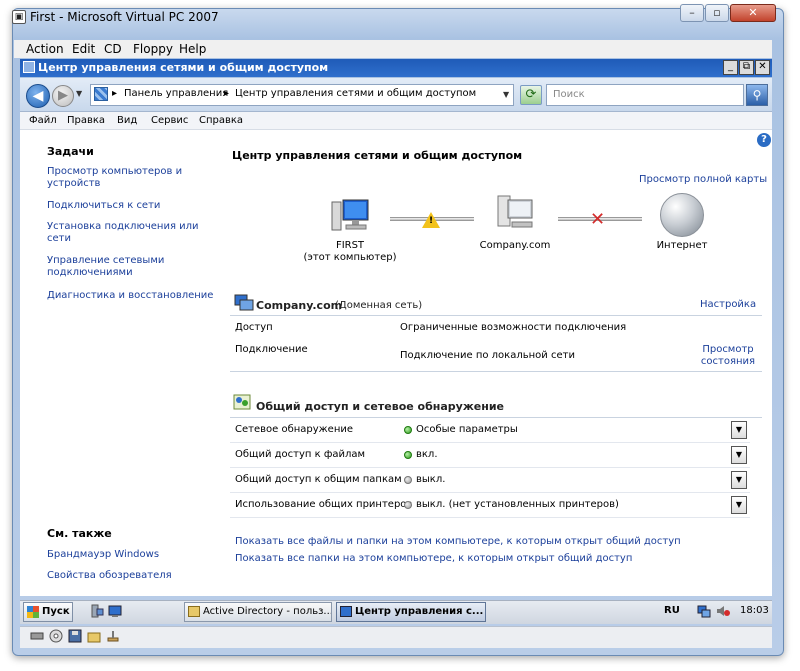 This screenshot has width=800, height=671. I want to click on vpc-menu-help: Help, so click(192, 49).